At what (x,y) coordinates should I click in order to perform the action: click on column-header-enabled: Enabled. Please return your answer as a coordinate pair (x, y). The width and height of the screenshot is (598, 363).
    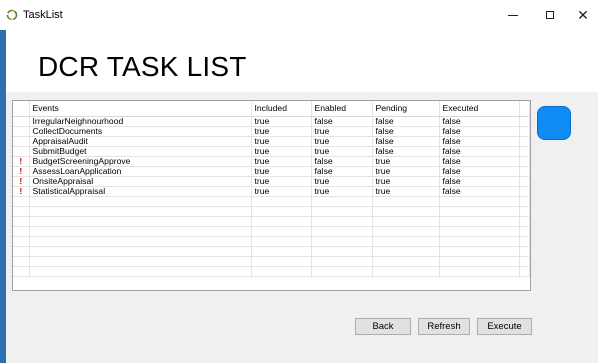
    Looking at the image, I should click on (342, 109).